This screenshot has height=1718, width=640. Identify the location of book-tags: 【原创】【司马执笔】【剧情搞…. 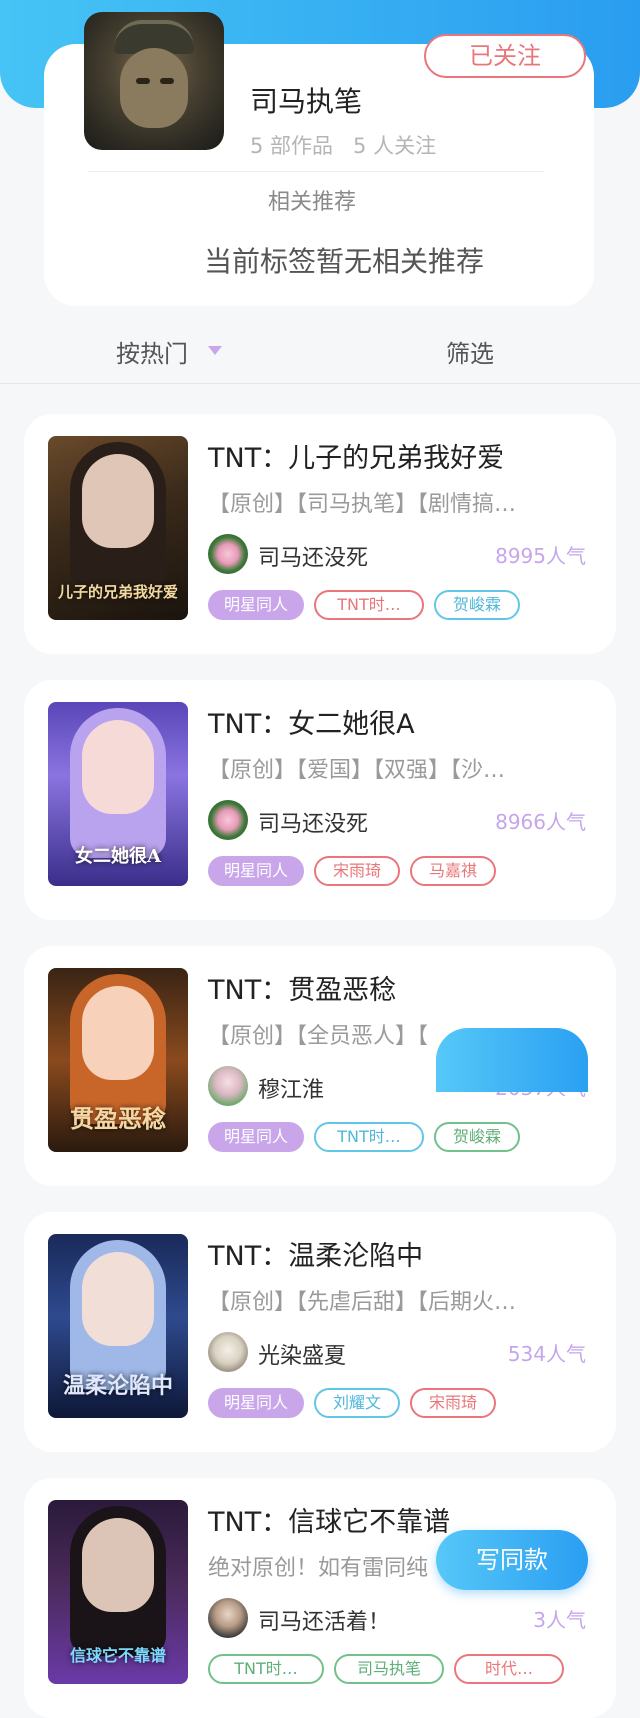
(362, 504).